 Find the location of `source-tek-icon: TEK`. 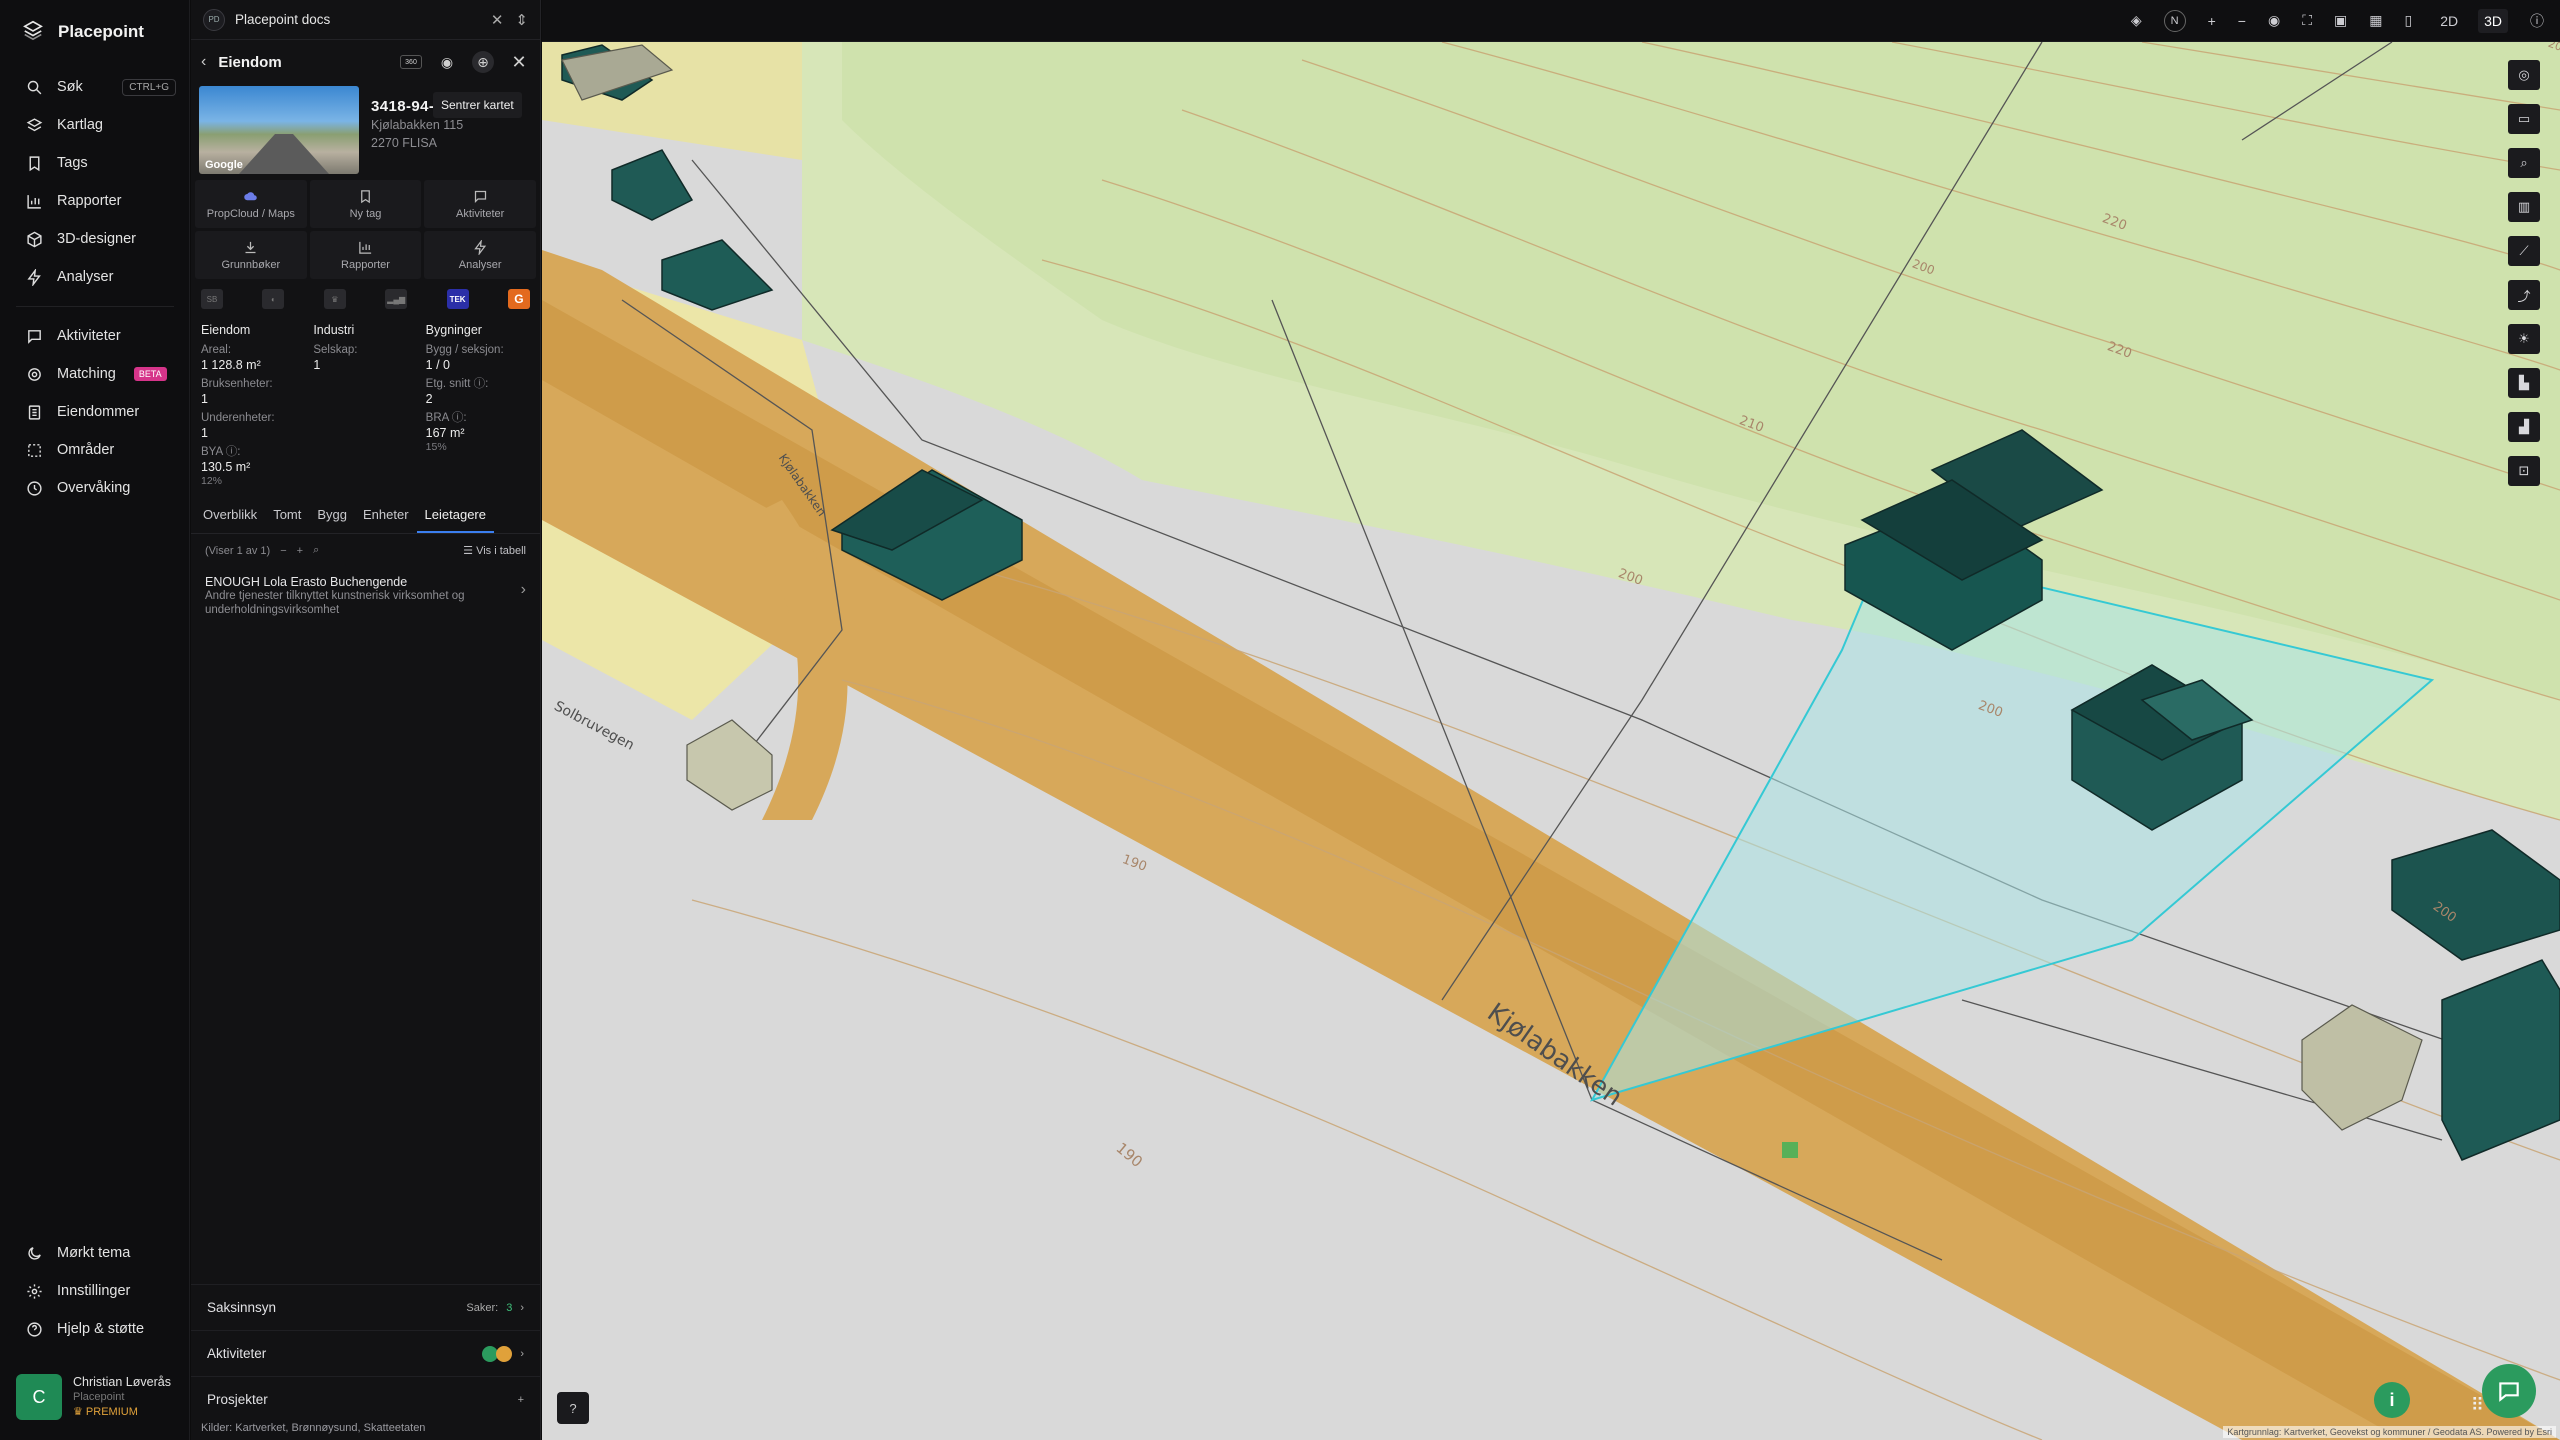

source-tek-icon: TEK is located at coordinates (457, 299).